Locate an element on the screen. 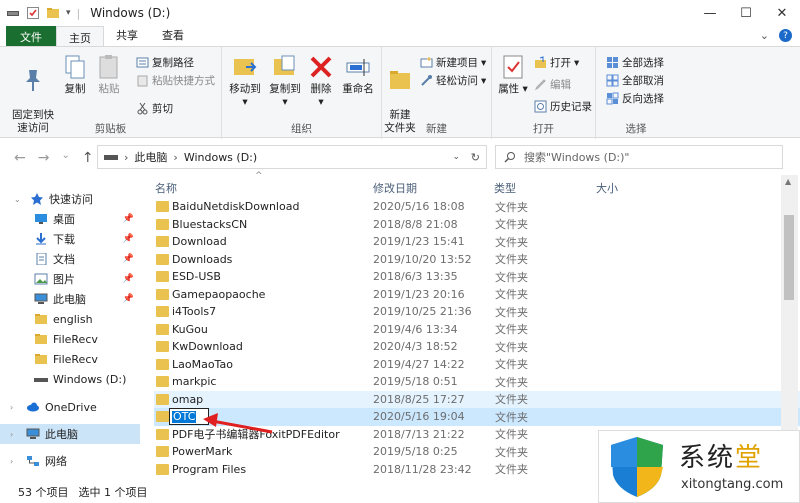  select-all-icon is located at coordinates (612, 62).